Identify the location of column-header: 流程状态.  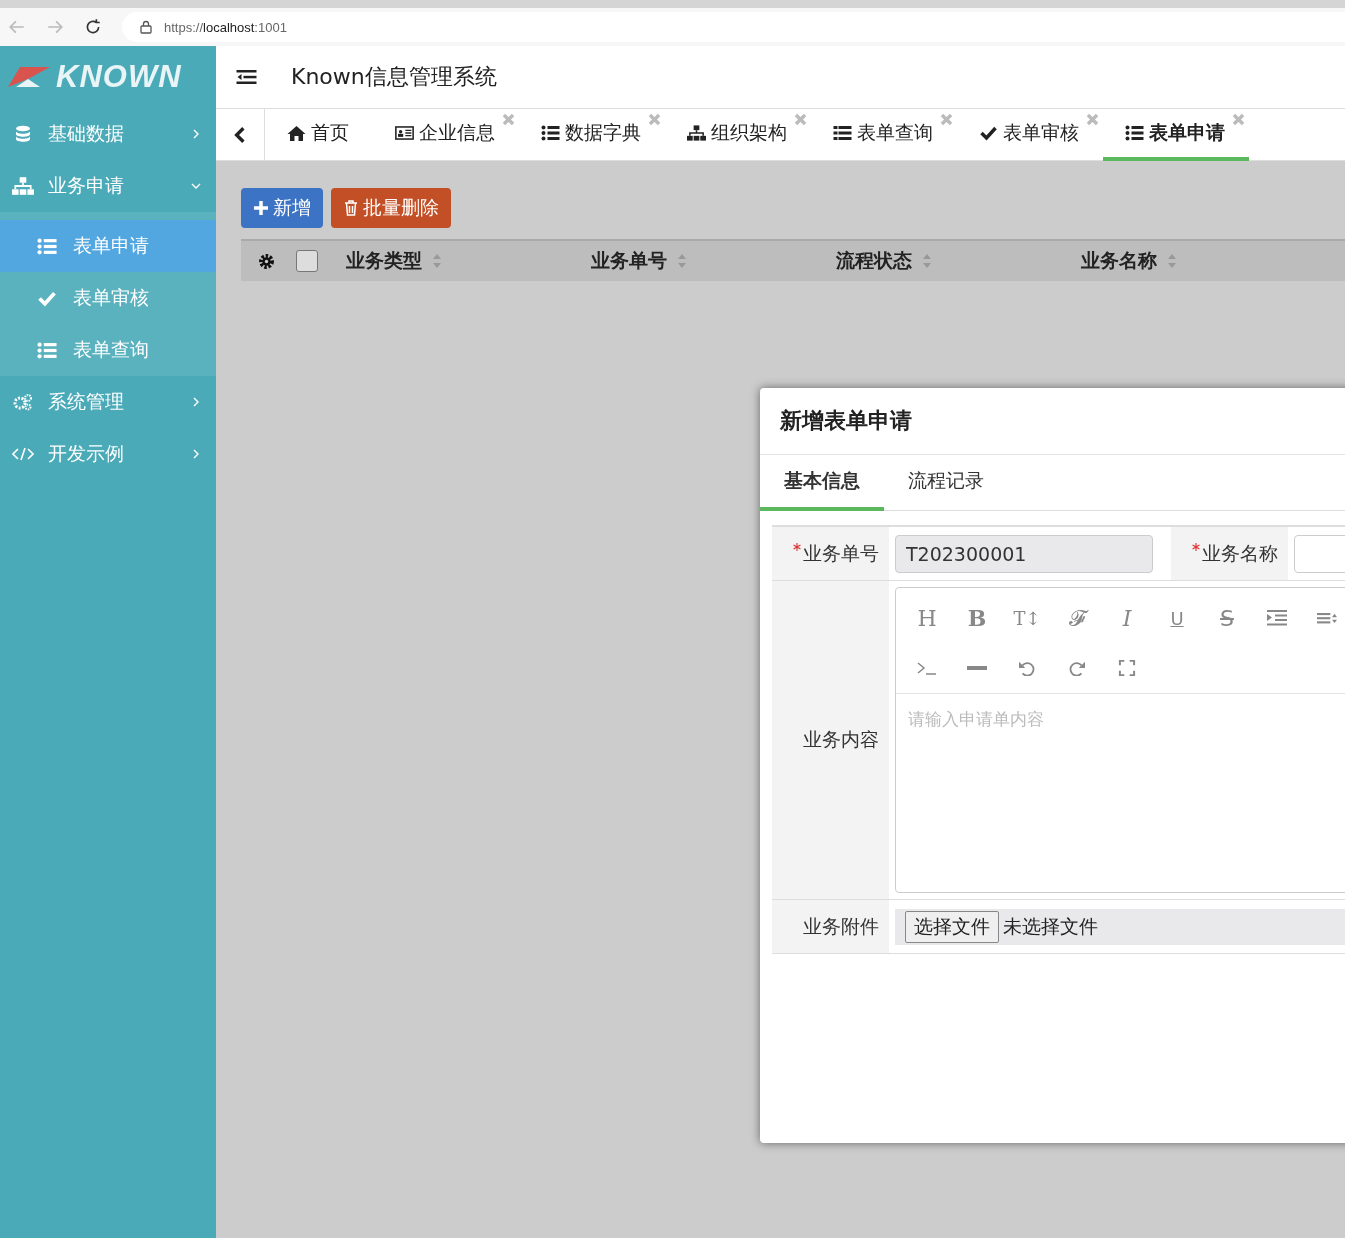
(874, 261).